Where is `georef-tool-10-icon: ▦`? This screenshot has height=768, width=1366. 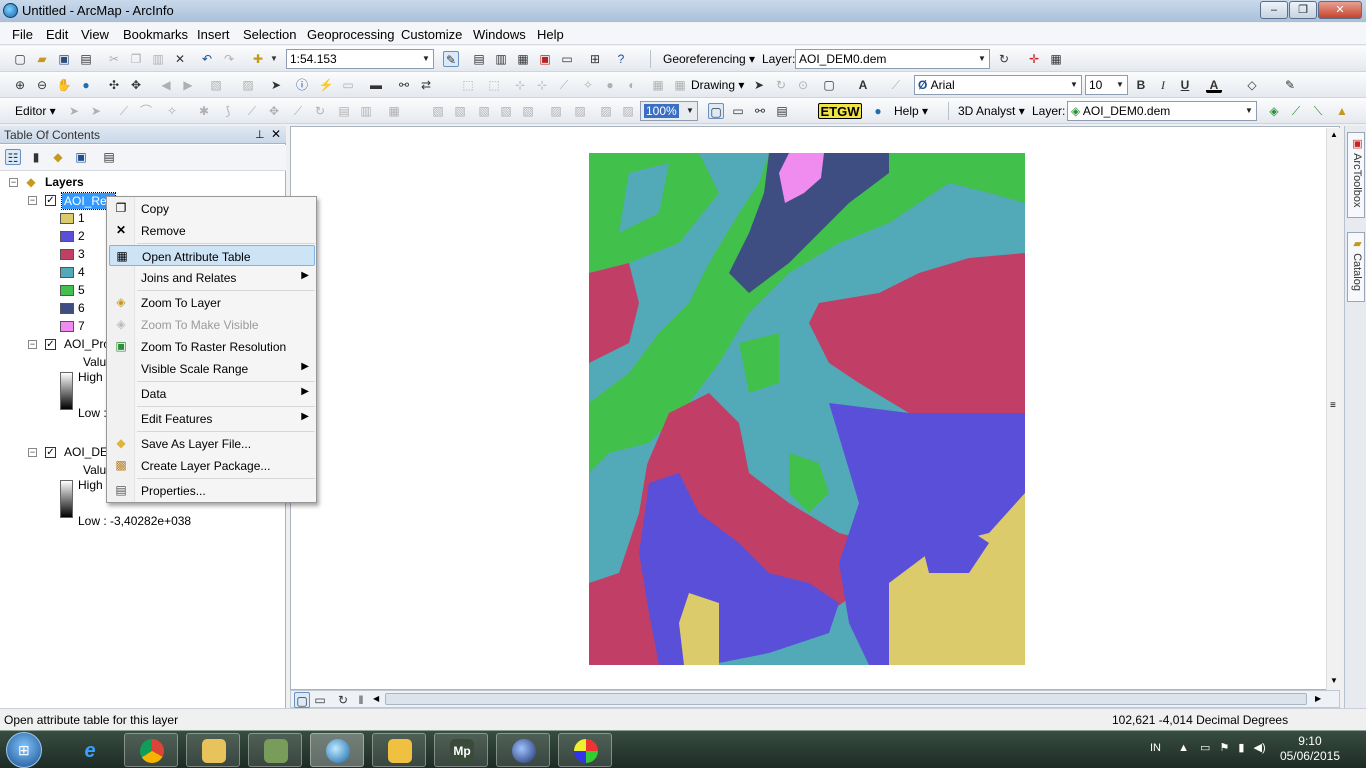 georef-tool-10-icon: ▦ is located at coordinates (680, 85).